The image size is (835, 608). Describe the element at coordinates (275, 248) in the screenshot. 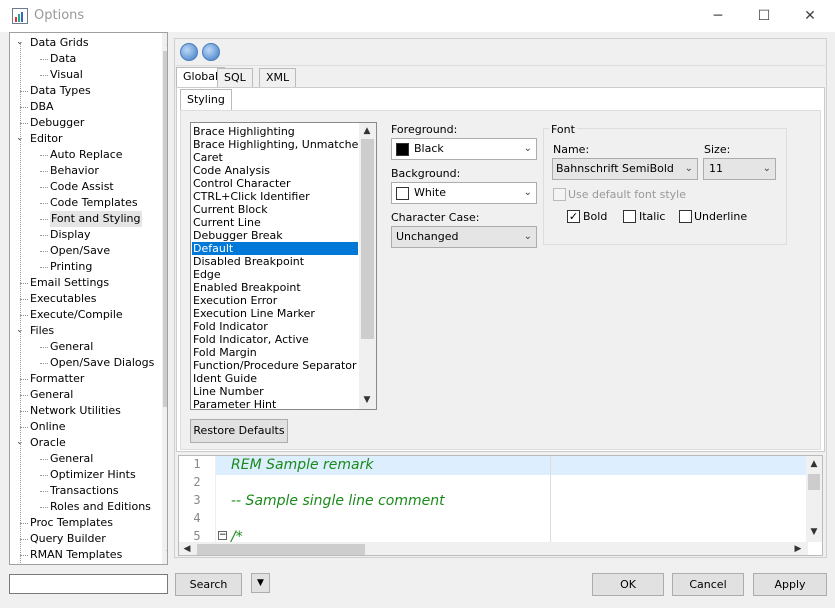

I see `style-element-item: Default` at that location.